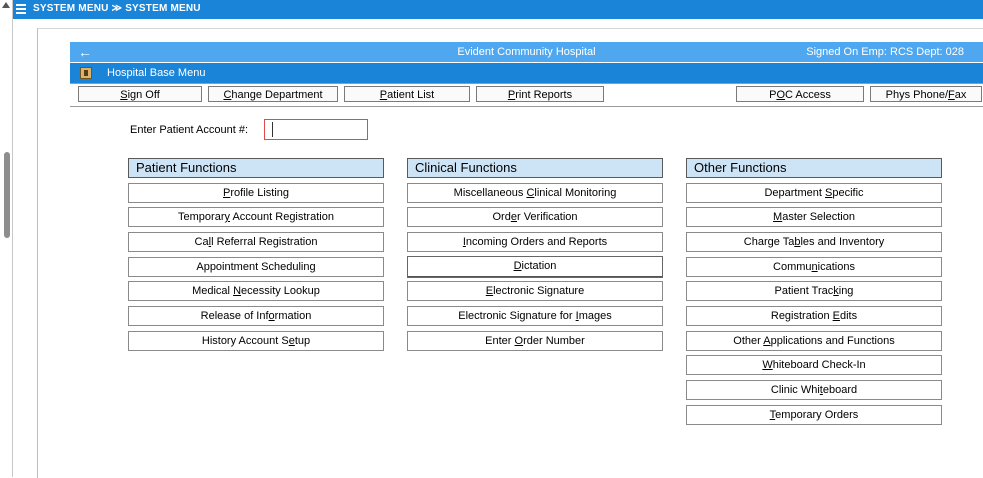  What do you see at coordinates (814, 267) in the screenshot?
I see `communications-button: Communications` at bounding box center [814, 267].